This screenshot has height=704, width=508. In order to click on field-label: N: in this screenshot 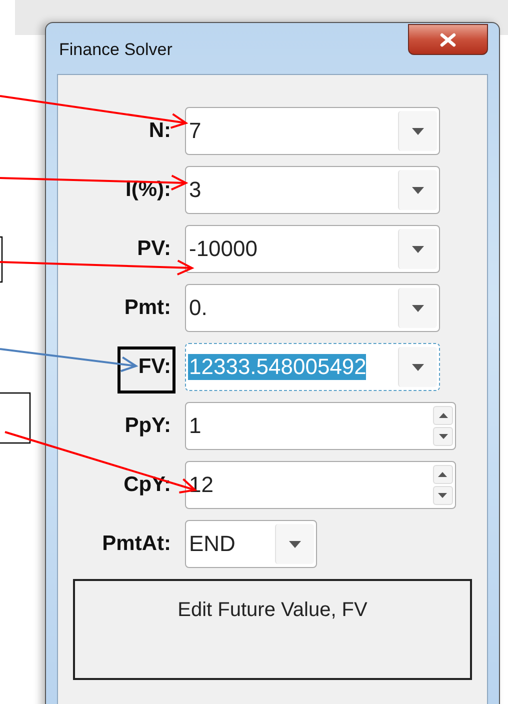, I will do `click(159, 131)`.